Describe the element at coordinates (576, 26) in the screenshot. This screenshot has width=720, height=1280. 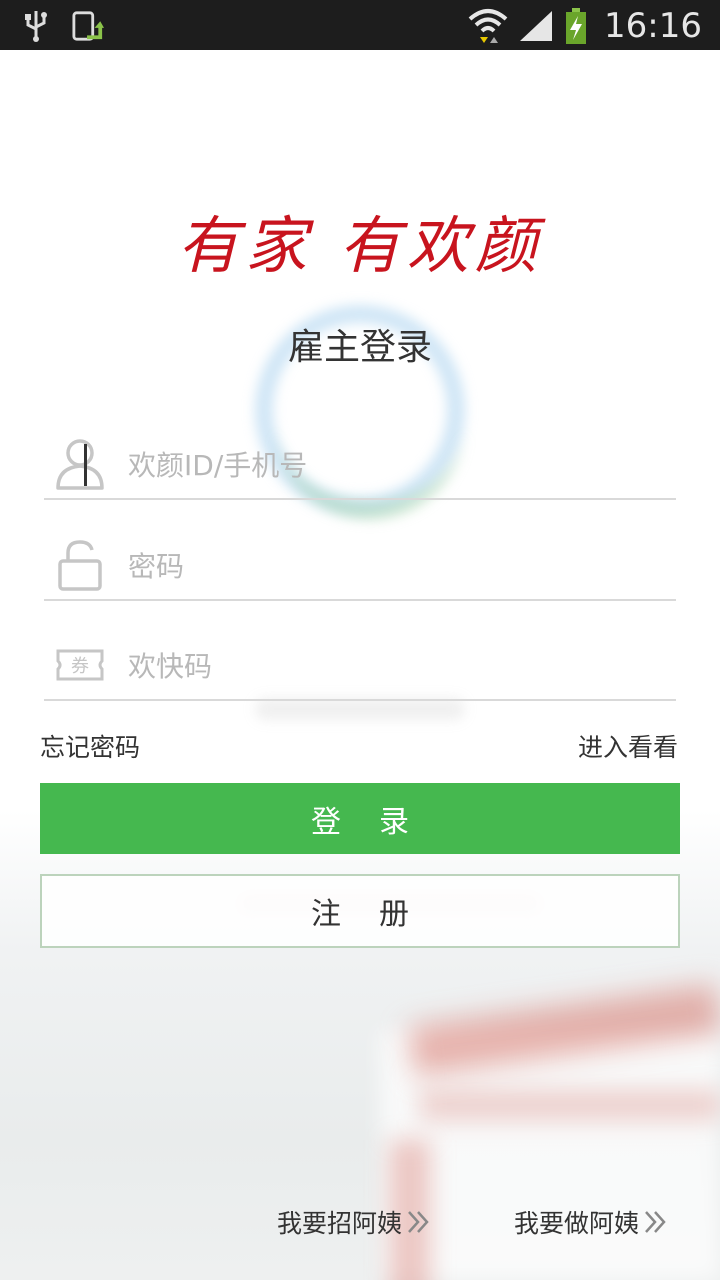
I see `battery-charging-icon` at that location.